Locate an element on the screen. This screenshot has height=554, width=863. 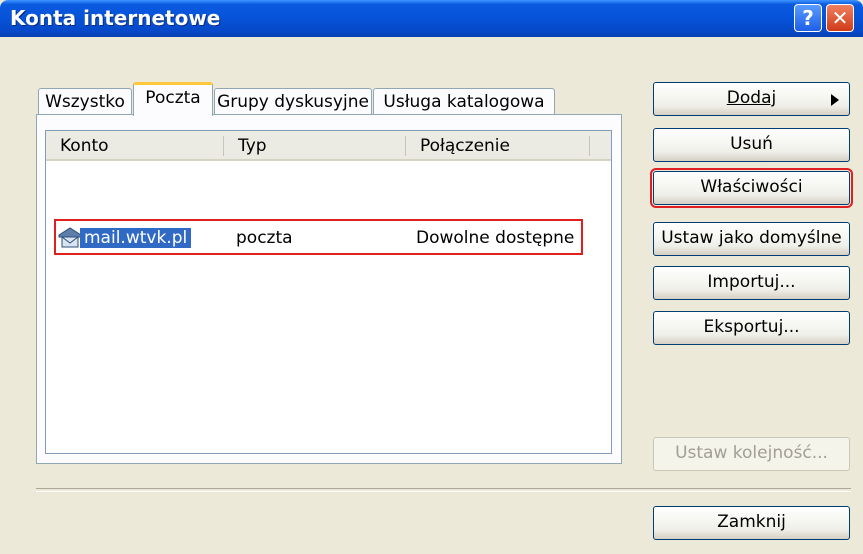
close-dialog-button: Zamknij is located at coordinates (751, 523).